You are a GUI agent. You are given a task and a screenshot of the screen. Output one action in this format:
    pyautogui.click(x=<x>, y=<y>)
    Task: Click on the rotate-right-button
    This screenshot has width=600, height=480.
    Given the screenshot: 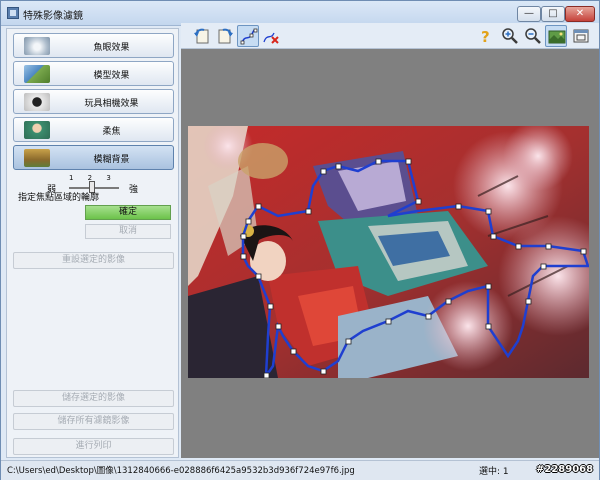 What is the action you would take?
    pyautogui.click(x=225, y=36)
    